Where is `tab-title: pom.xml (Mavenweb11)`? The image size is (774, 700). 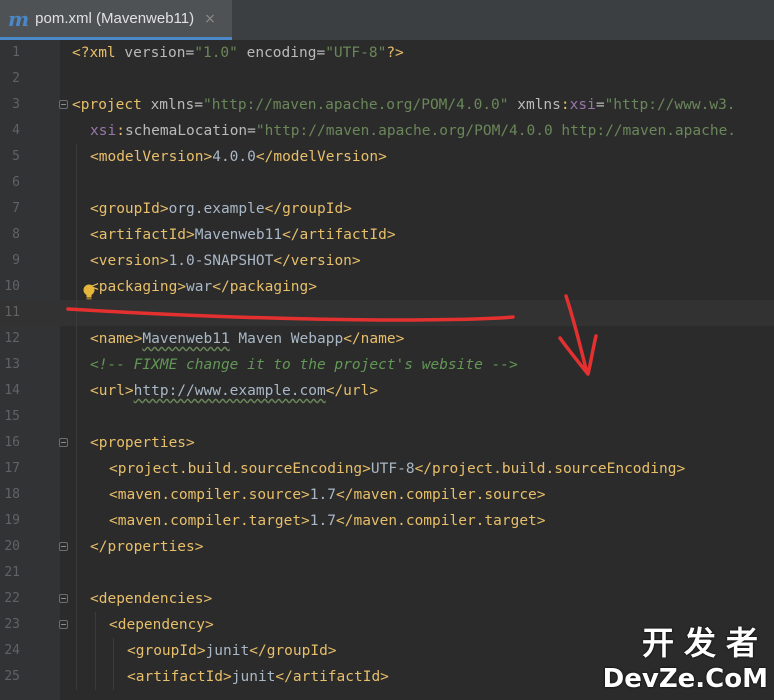 tab-title: pom.xml (Mavenweb11) is located at coordinates (115, 18).